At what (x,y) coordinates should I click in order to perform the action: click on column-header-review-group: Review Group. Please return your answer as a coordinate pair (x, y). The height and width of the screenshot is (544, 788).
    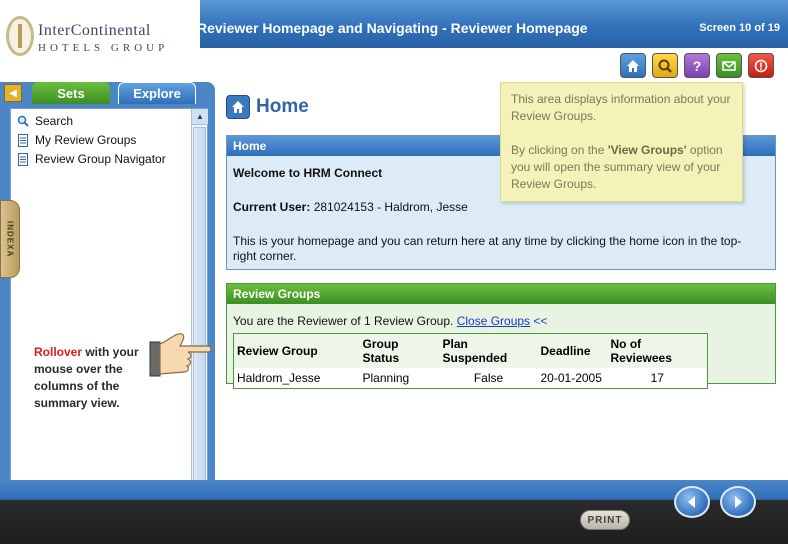
    Looking at the image, I should click on (296, 350).